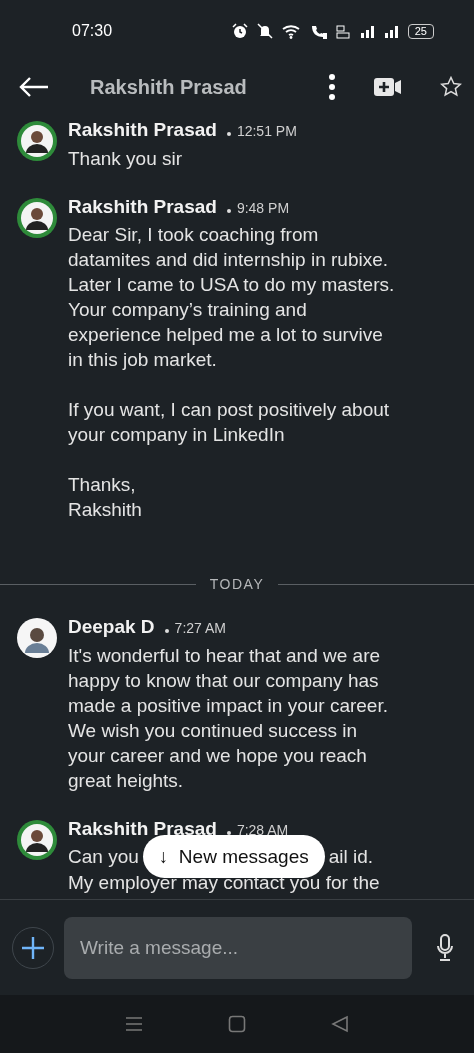  Describe the element at coordinates (266, 131) in the screenshot. I see `message-time: 12:51 PM` at that location.